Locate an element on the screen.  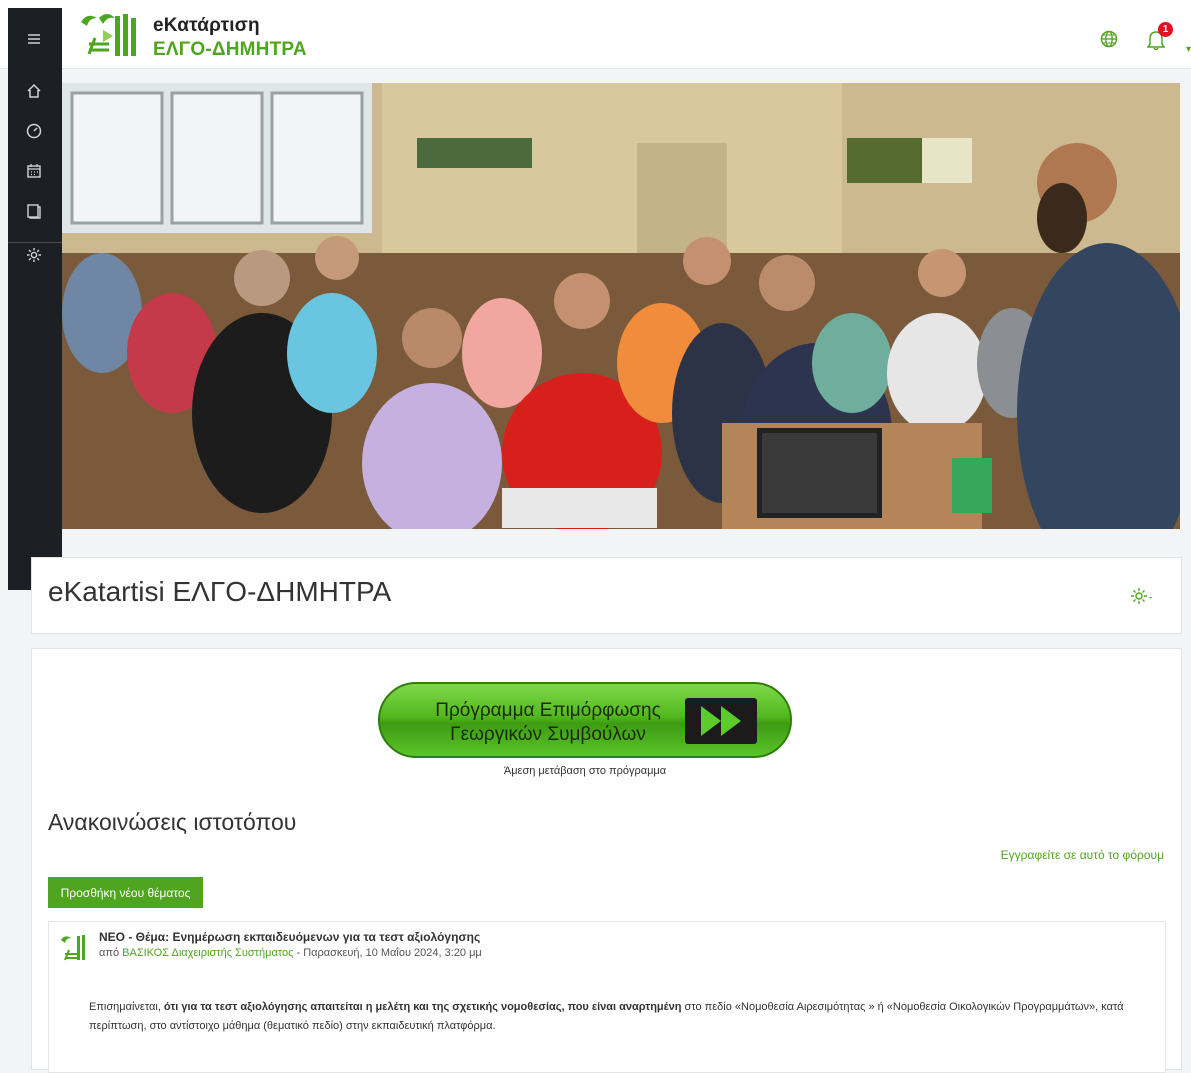
courses-icon is located at coordinates (34, 211).